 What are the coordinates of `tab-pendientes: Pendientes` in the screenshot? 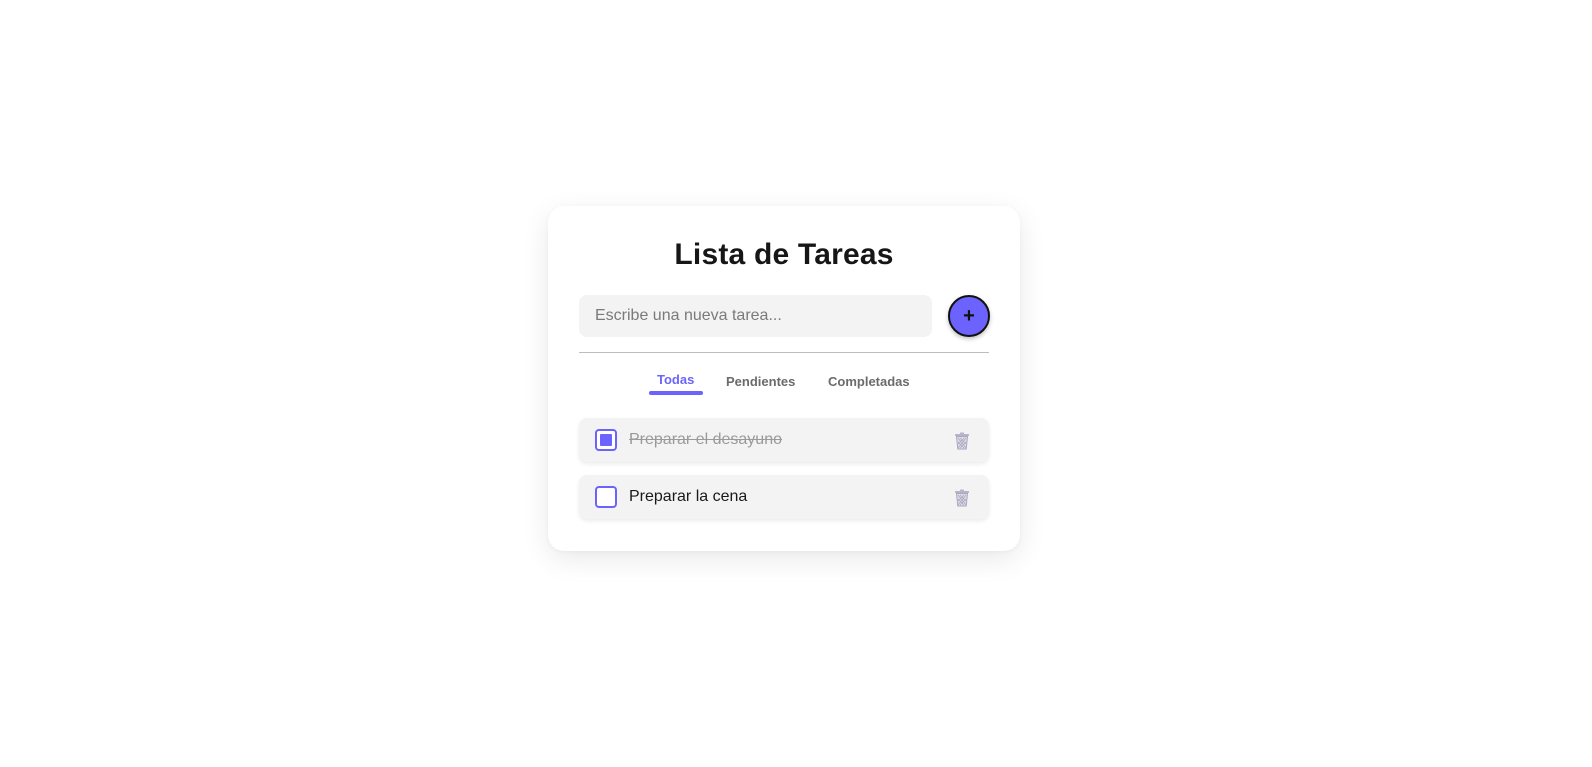 It's located at (760, 381).